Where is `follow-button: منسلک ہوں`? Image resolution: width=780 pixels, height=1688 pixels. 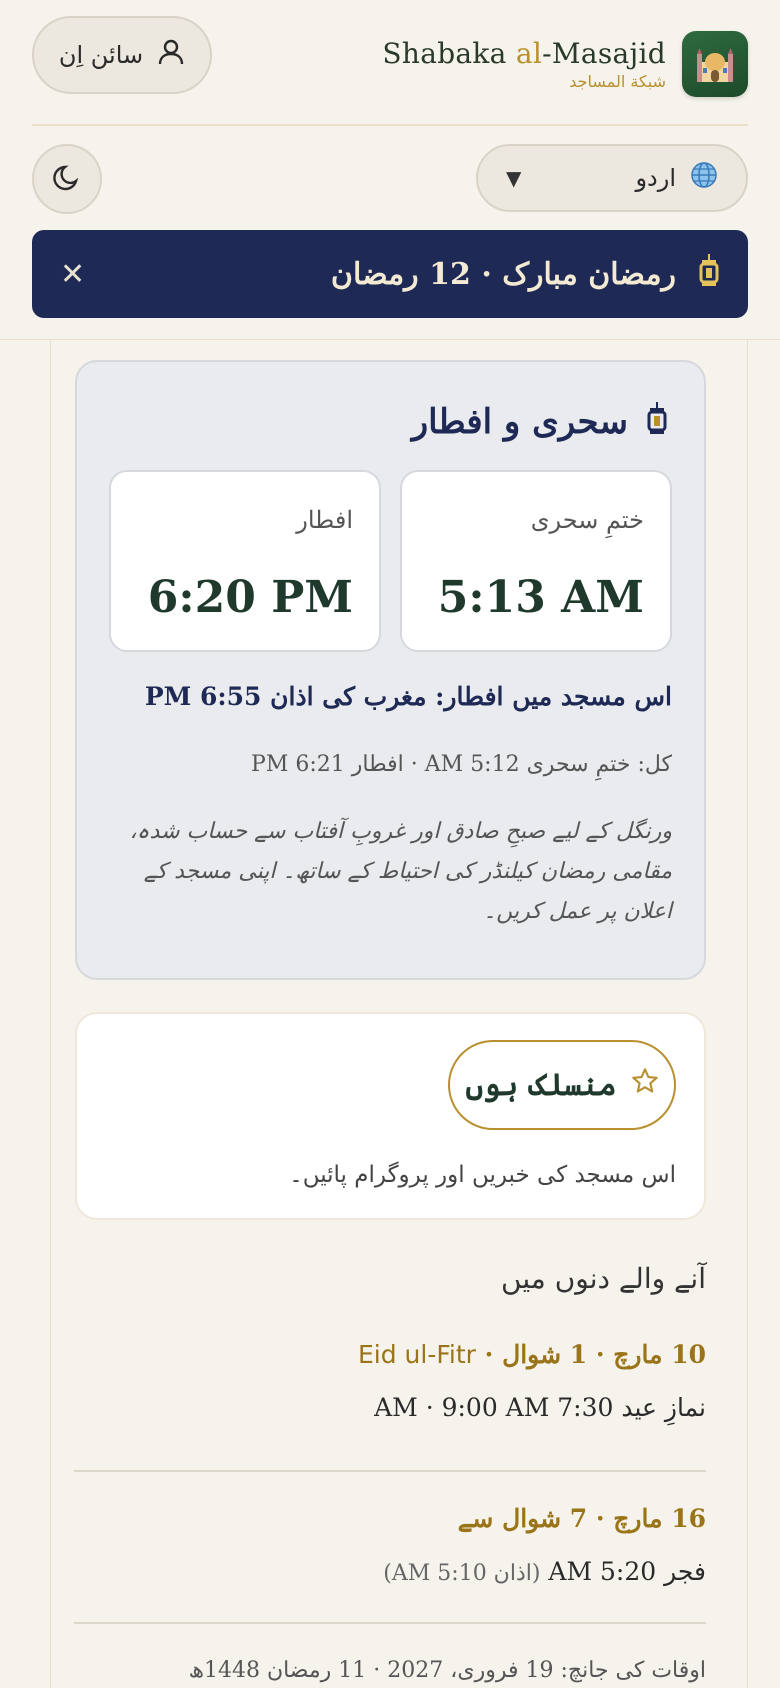 follow-button: منسلک ہوں is located at coordinates (562, 1085).